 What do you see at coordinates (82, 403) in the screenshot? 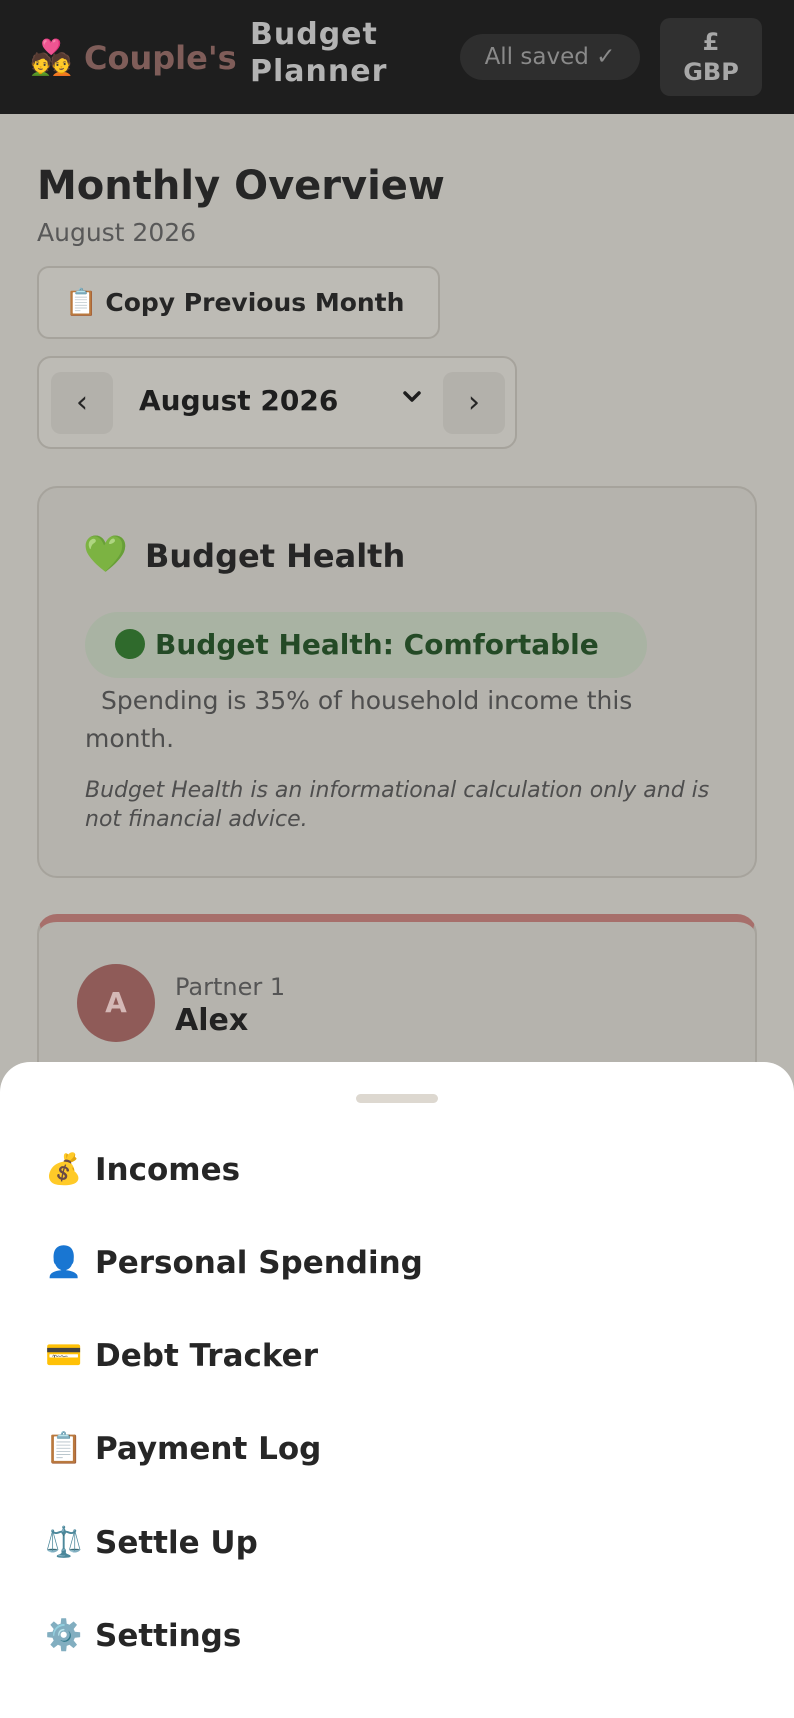
I see `previous-month-button: ‹` at bounding box center [82, 403].